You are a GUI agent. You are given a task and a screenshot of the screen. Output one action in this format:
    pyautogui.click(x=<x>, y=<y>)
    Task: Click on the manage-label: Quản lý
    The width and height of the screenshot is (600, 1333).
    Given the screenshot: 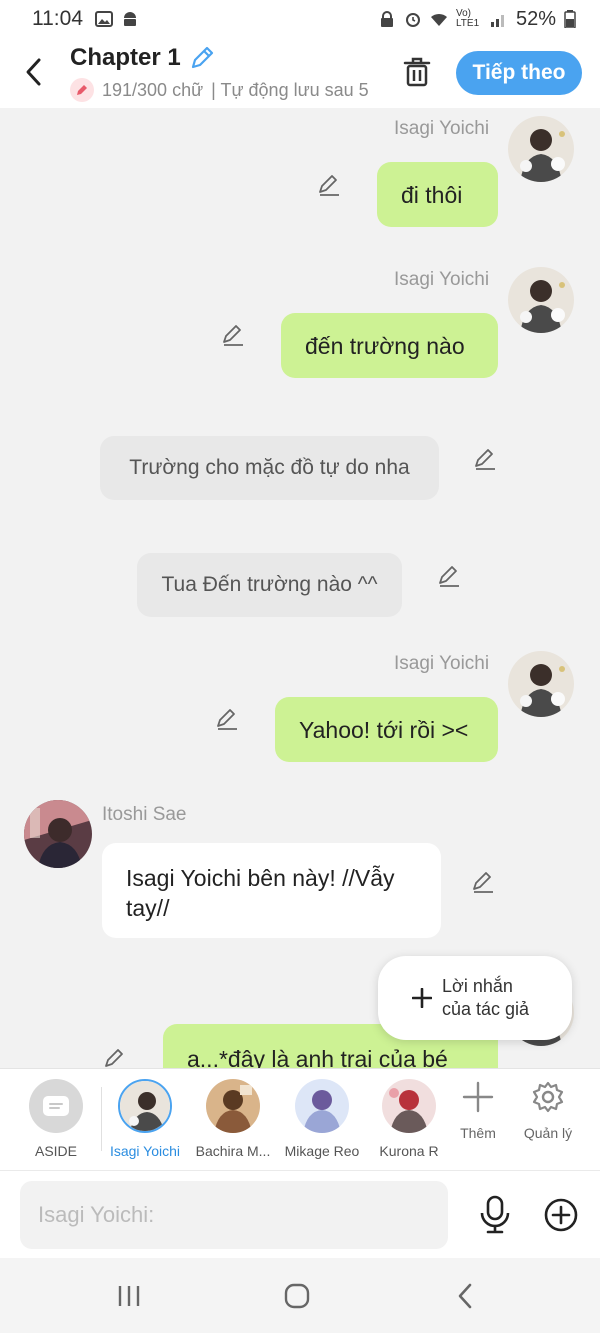 What is the action you would take?
    pyautogui.click(x=548, y=1133)
    